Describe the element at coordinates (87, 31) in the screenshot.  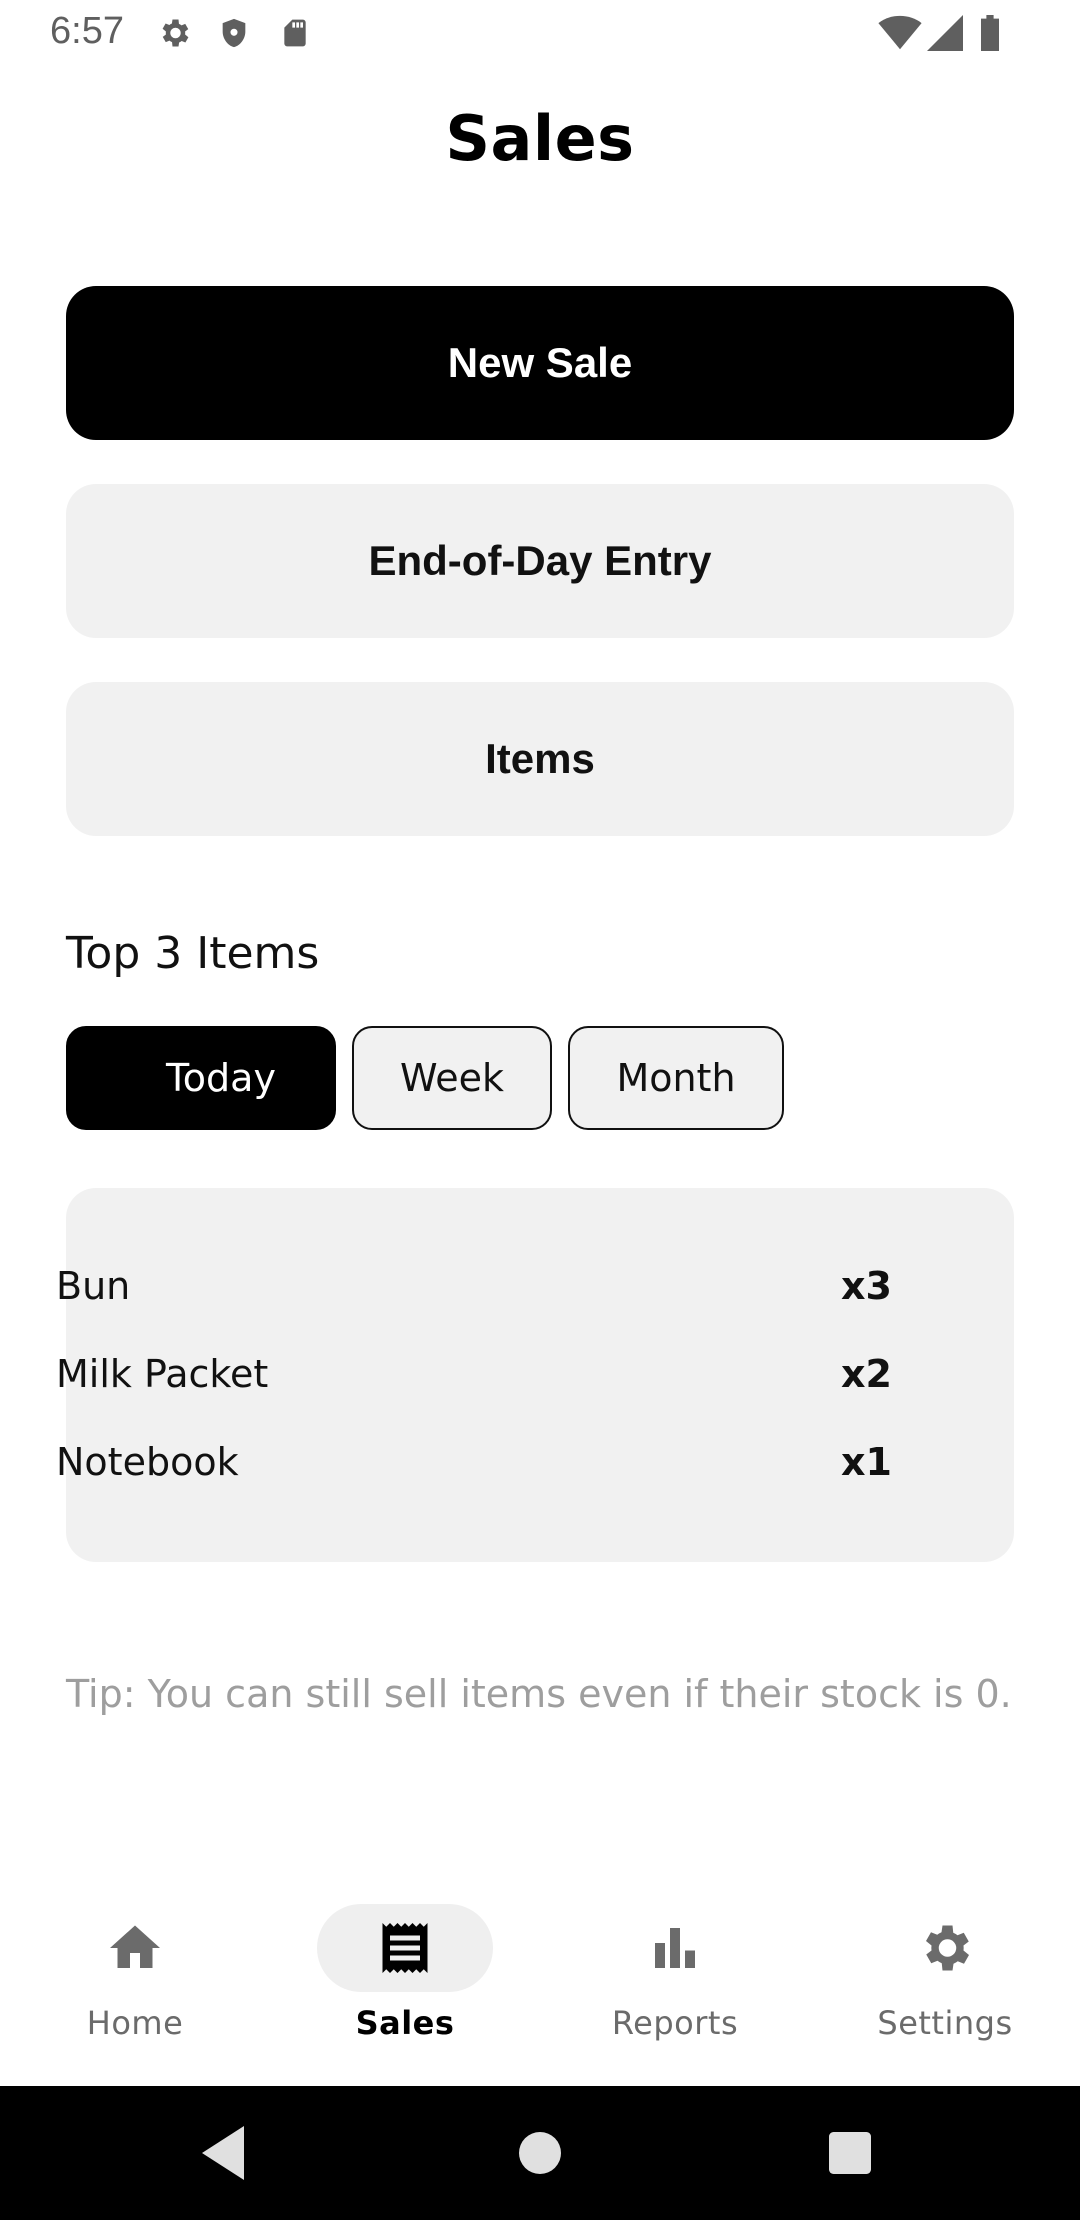
I see `status-time: 6:57` at that location.